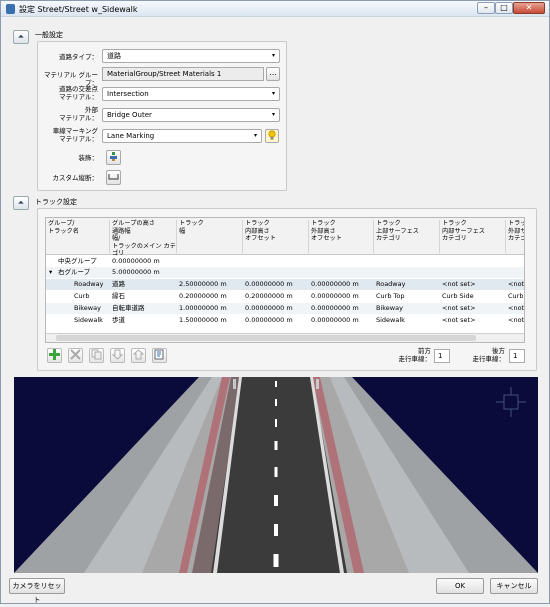 The height and width of the screenshot is (607, 550). I want to click on delete-track-button, so click(75, 355).